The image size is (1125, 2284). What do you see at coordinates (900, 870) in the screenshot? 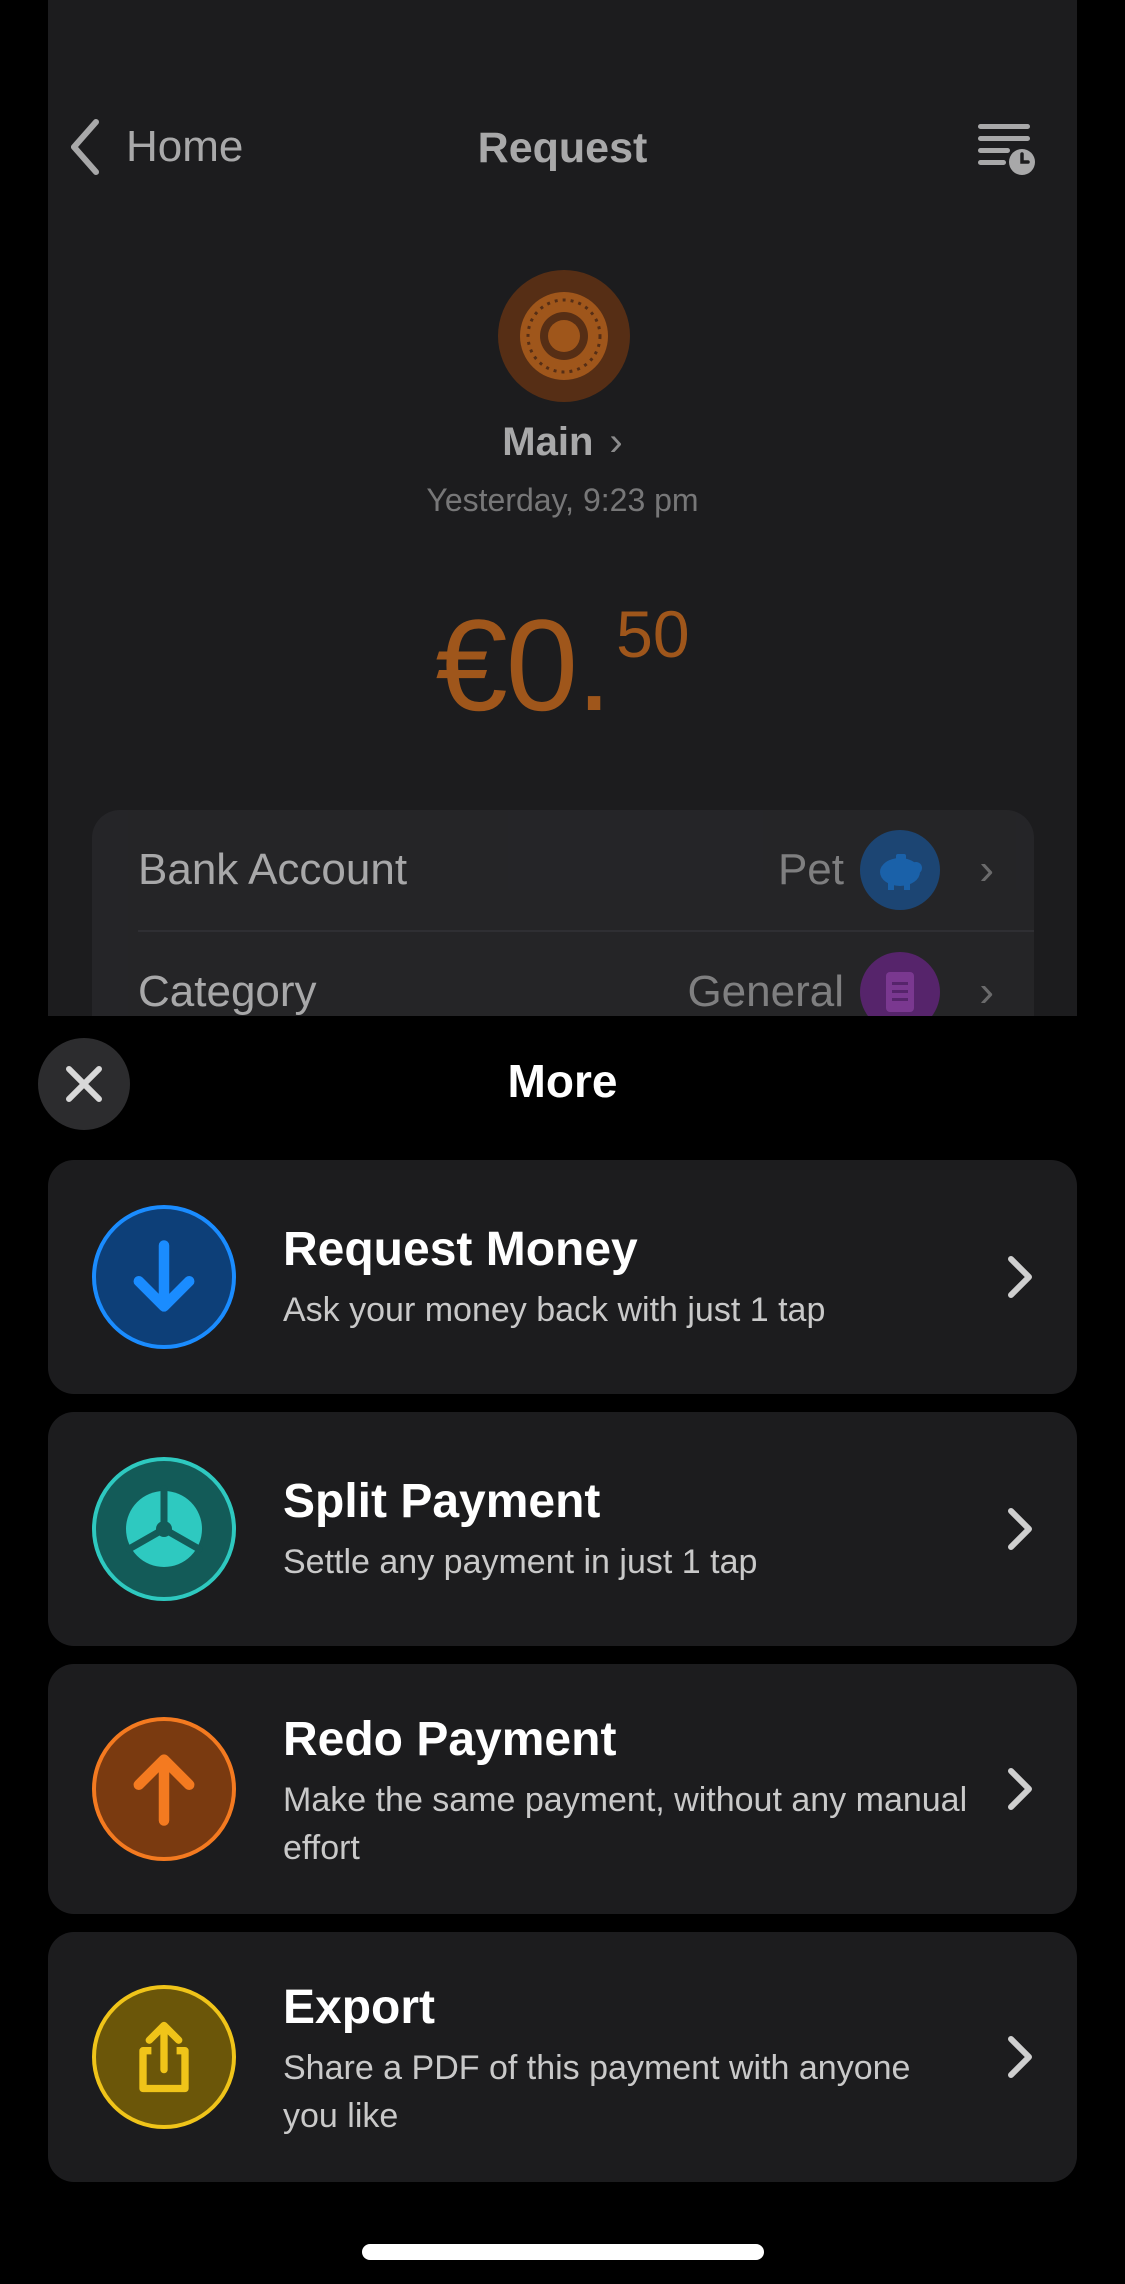
I see `piggy-bank-icon` at bounding box center [900, 870].